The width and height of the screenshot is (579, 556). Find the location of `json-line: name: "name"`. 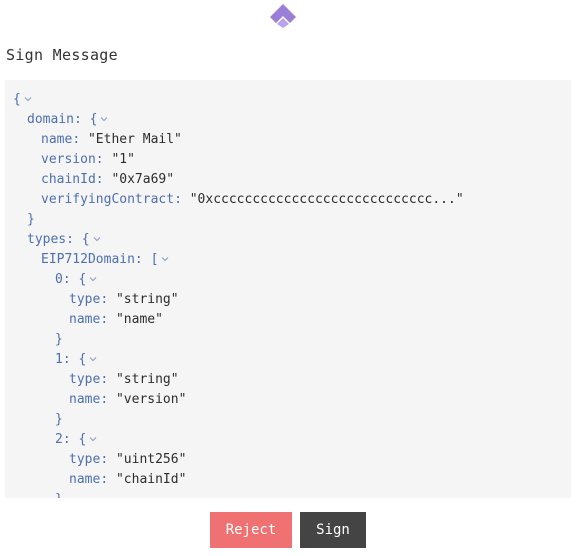

json-line: name: "name" is located at coordinates (238, 320).